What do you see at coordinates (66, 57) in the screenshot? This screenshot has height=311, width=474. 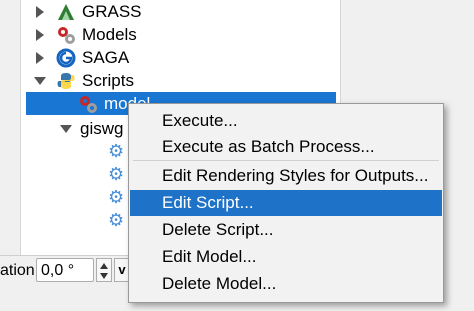 I see `saga-icon` at bounding box center [66, 57].